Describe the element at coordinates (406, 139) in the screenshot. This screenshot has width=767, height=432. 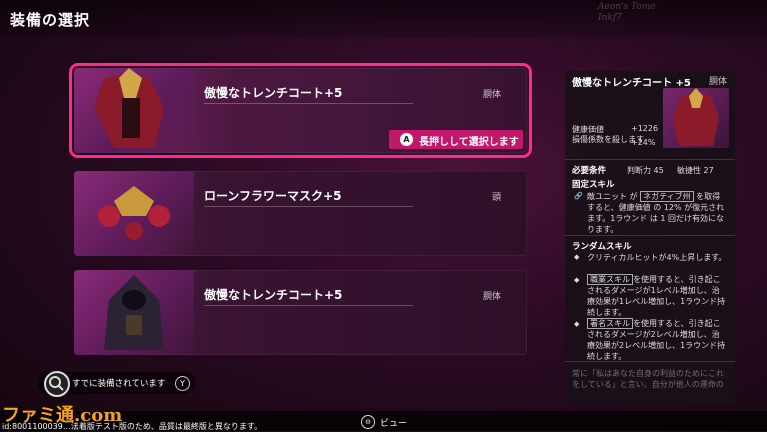
I see `a-button-icon: A` at that location.